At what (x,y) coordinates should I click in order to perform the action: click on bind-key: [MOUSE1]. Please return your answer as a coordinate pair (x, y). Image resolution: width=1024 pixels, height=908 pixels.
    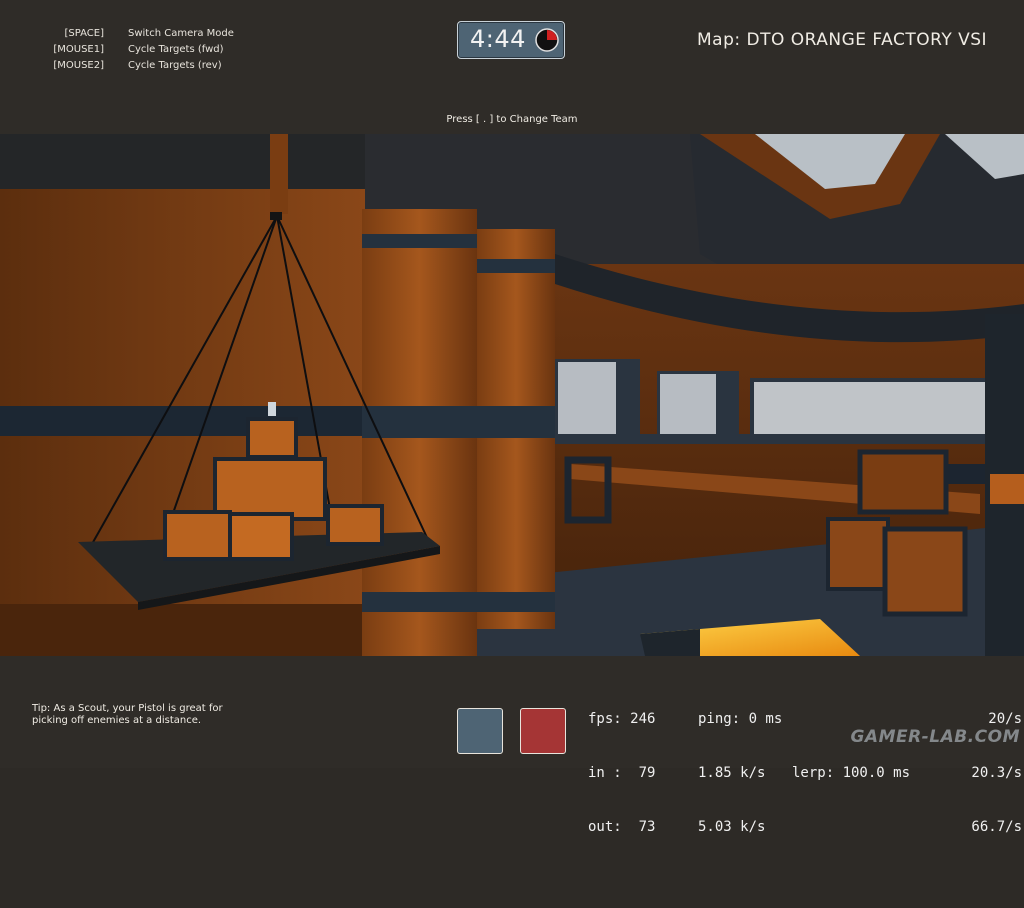
    Looking at the image, I should click on (78, 49).